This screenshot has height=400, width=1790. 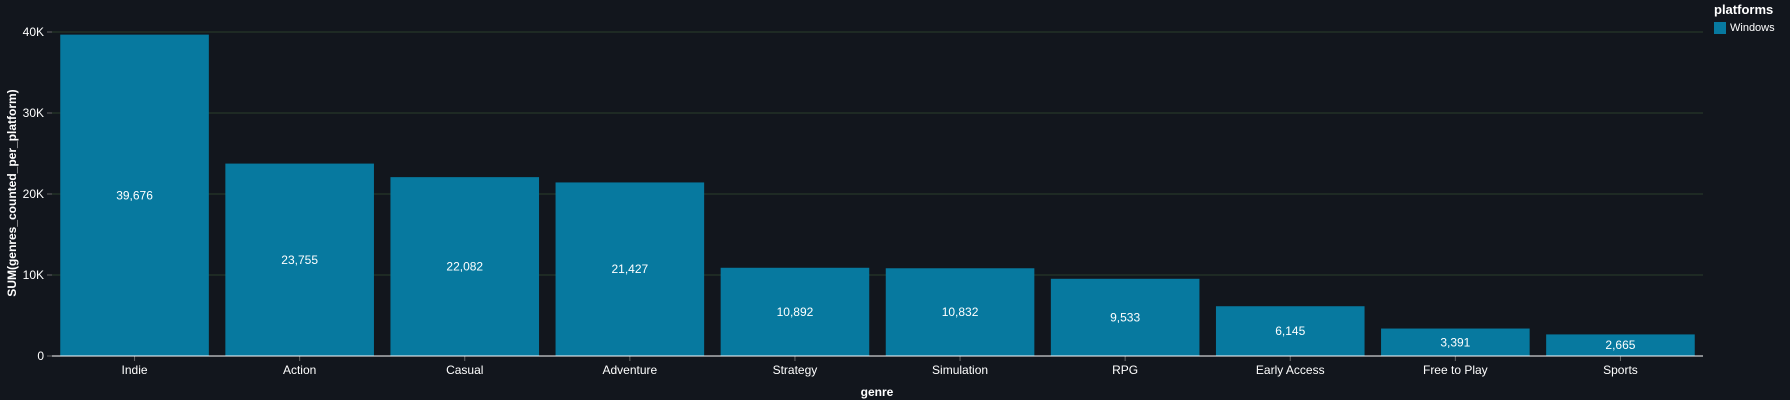 What do you see at coordinates (1752, 28) in the screenshot?
I see `legend-item-label: Windows` at bounding box center [1752, 28].